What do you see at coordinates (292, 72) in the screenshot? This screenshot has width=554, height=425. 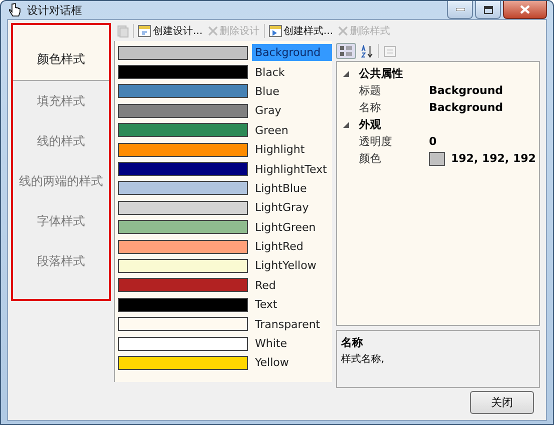 I see `color-name: Black` at bounding box center [292, 72].